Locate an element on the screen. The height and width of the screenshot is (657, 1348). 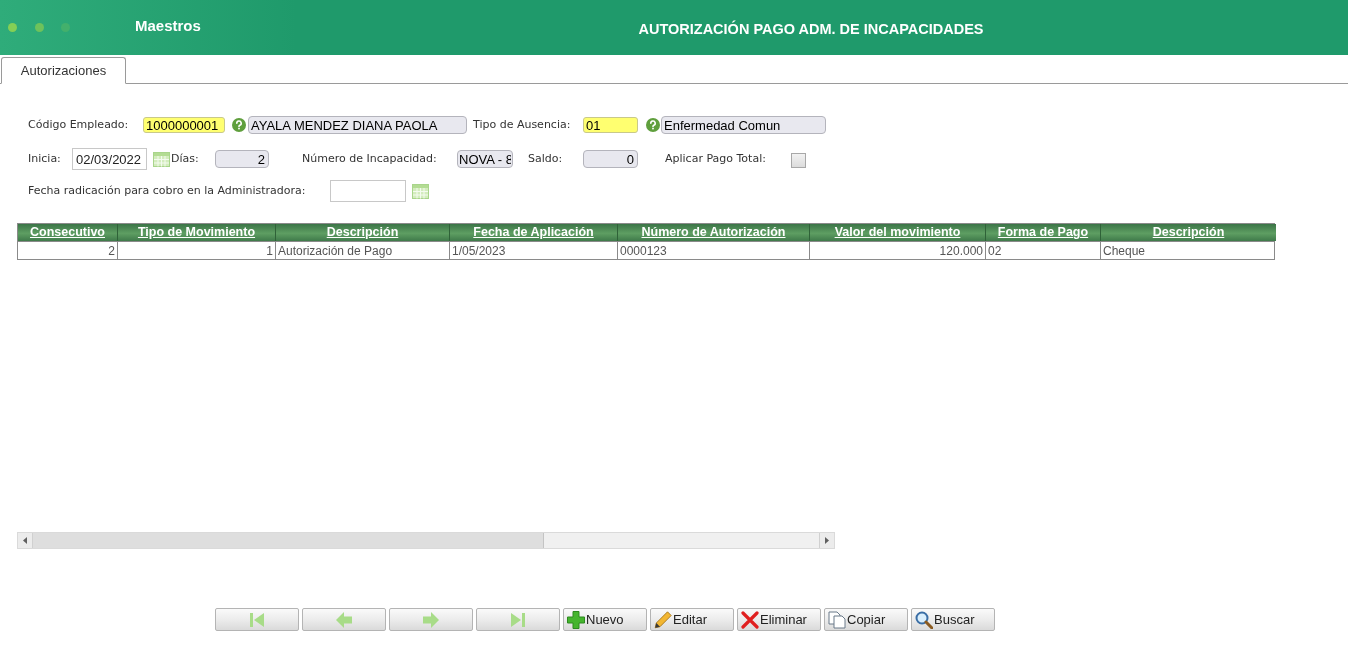
field-label: Inicia: is located at coordinates (45, 158).